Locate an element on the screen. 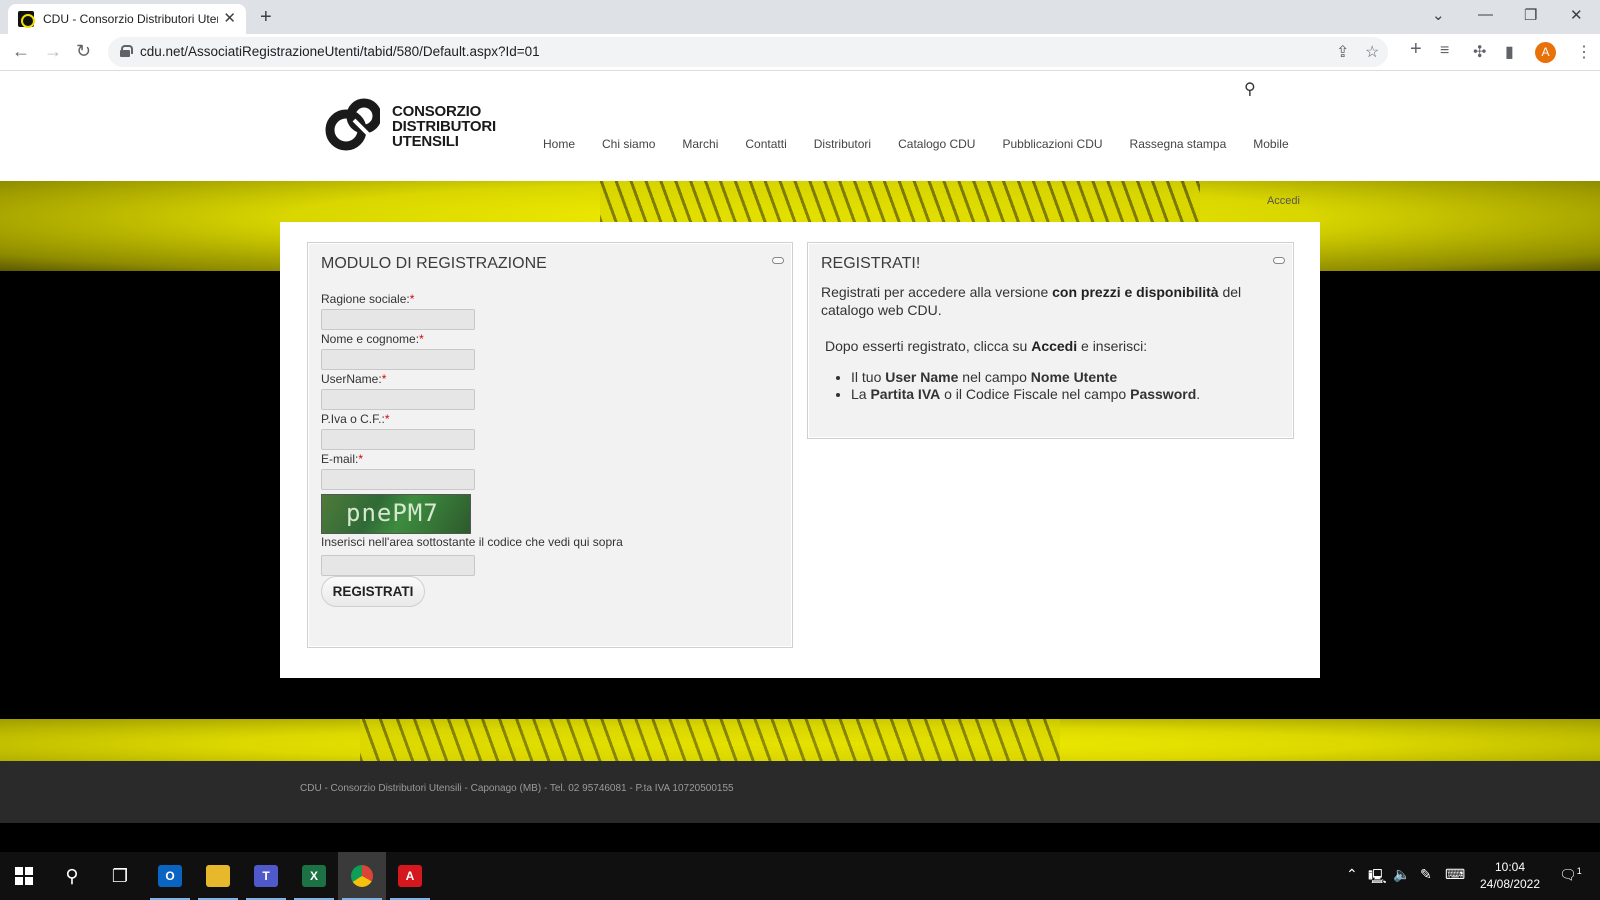 The image size is (1600, 900). reload-icon: ↻ is located at coordinates (83, 51).